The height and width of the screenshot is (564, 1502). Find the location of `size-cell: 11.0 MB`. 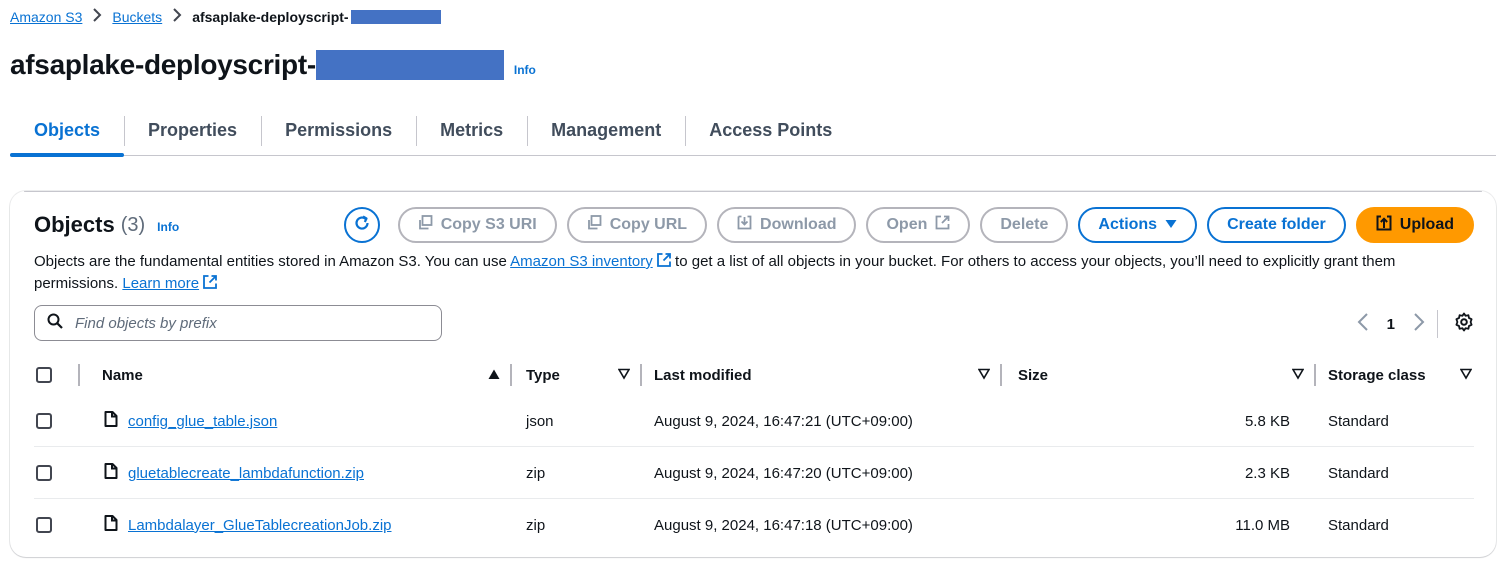

size-cell: 11.0 MB is located at coordinates (1262, 525).